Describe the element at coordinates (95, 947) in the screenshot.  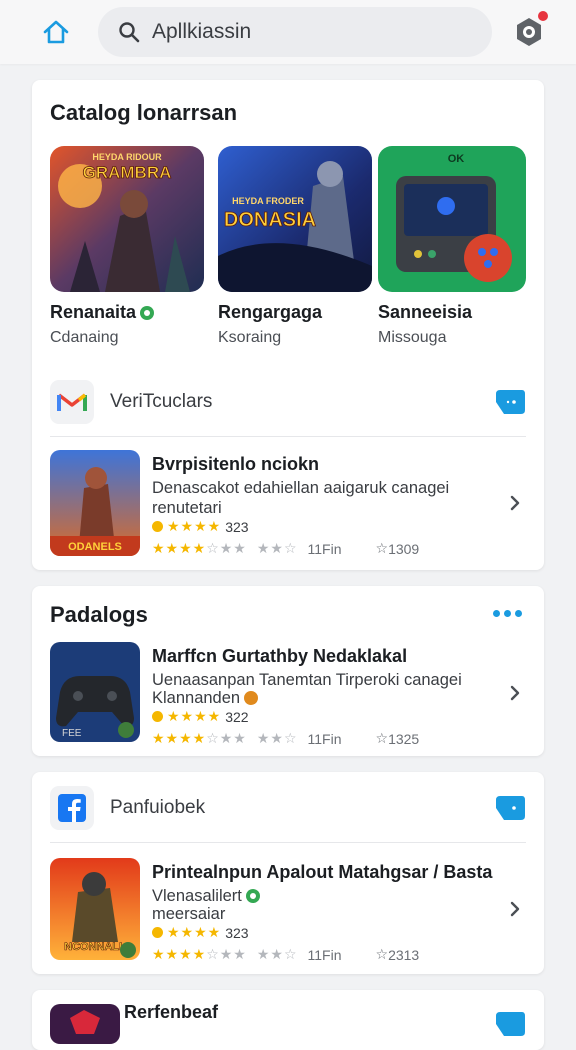
I see `icon-text: NCONNALL` at that location.